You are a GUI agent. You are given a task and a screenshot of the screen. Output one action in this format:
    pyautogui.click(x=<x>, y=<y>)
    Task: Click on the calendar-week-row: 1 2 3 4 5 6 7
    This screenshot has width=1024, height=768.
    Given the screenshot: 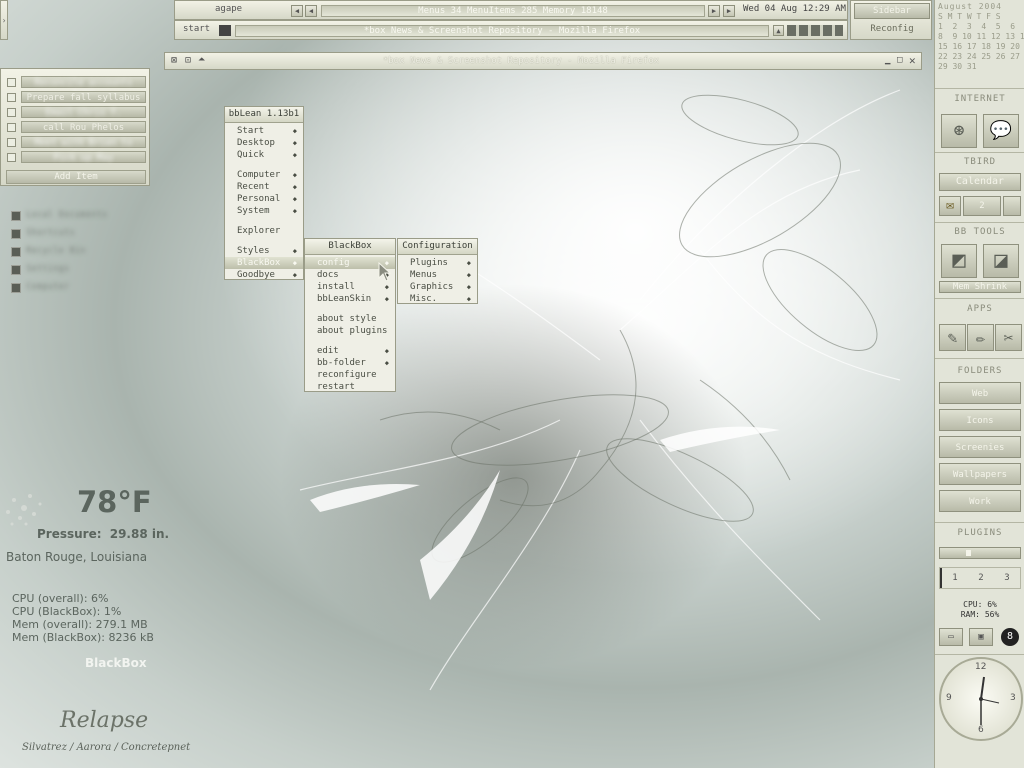 What is the action you would take?
    pyautogui.click(x=981, y=27)
    